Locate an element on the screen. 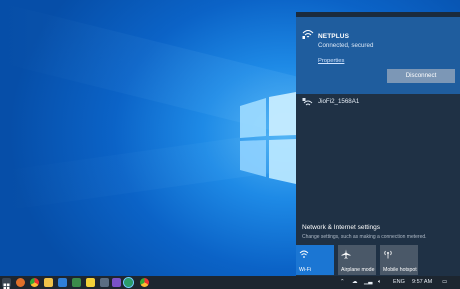 The width and height of the screenshot is (460, 289). mobile-hotspot-tile-label: Mobile hotspot is located at coordinates (400, 270).